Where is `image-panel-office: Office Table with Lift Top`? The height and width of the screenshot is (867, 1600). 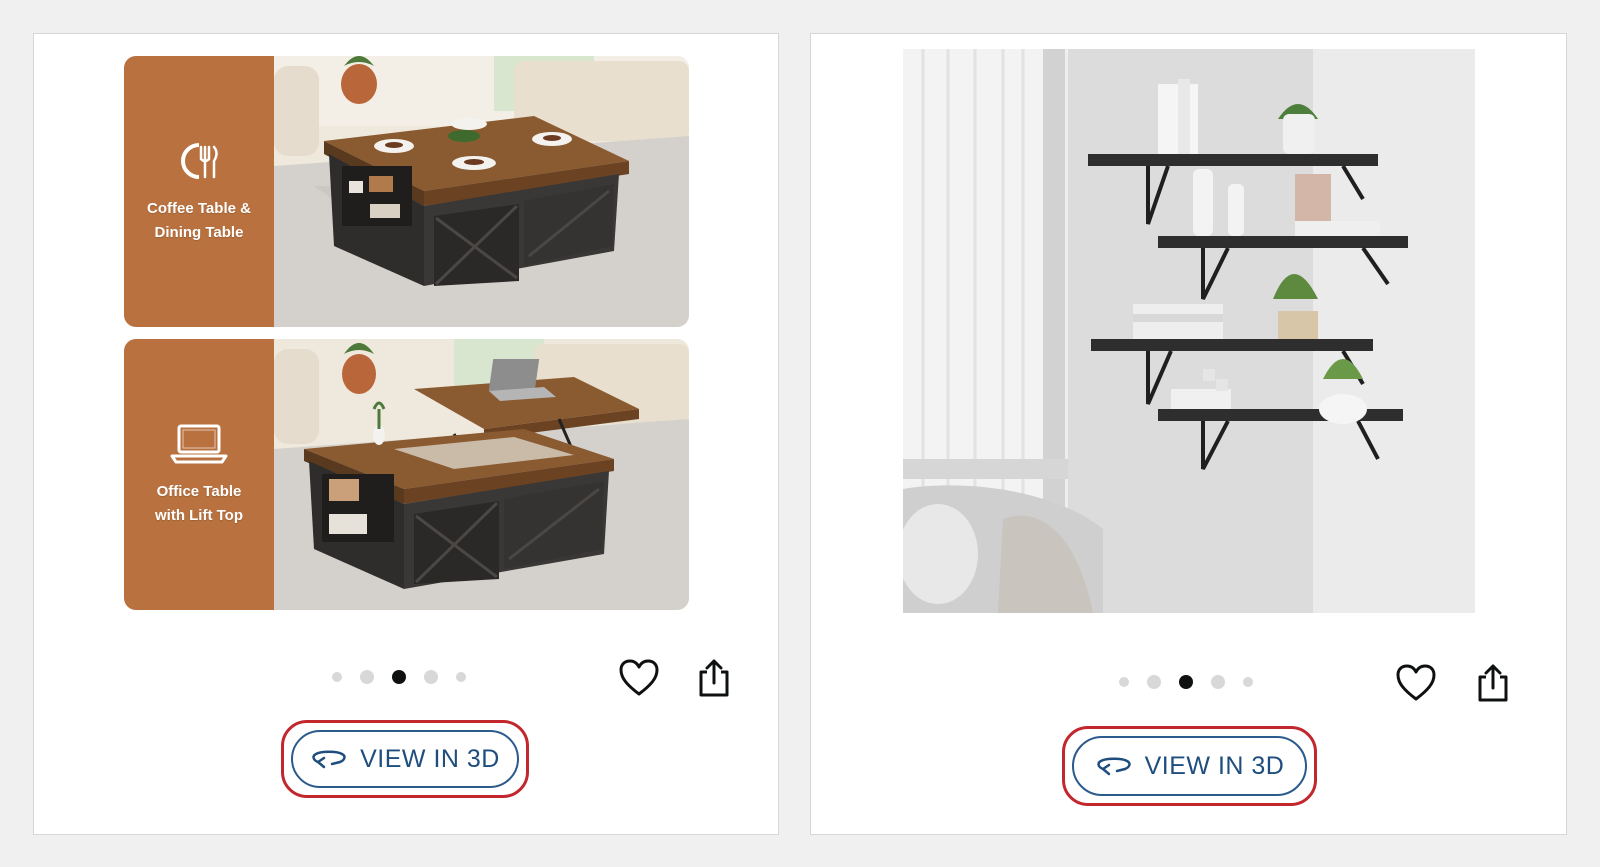
image-panel-office: Office Table with Lift Top is located at coordinates (406, 474).